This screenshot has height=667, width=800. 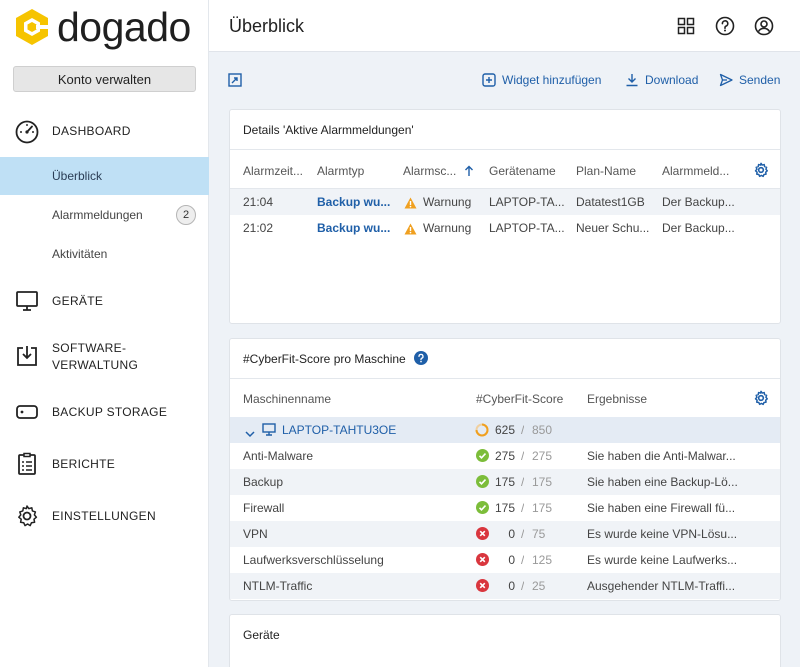 What do you see at coordinates (632, 80) in the screenshot?
I see `download-icon` at bounding box center [632, 80].